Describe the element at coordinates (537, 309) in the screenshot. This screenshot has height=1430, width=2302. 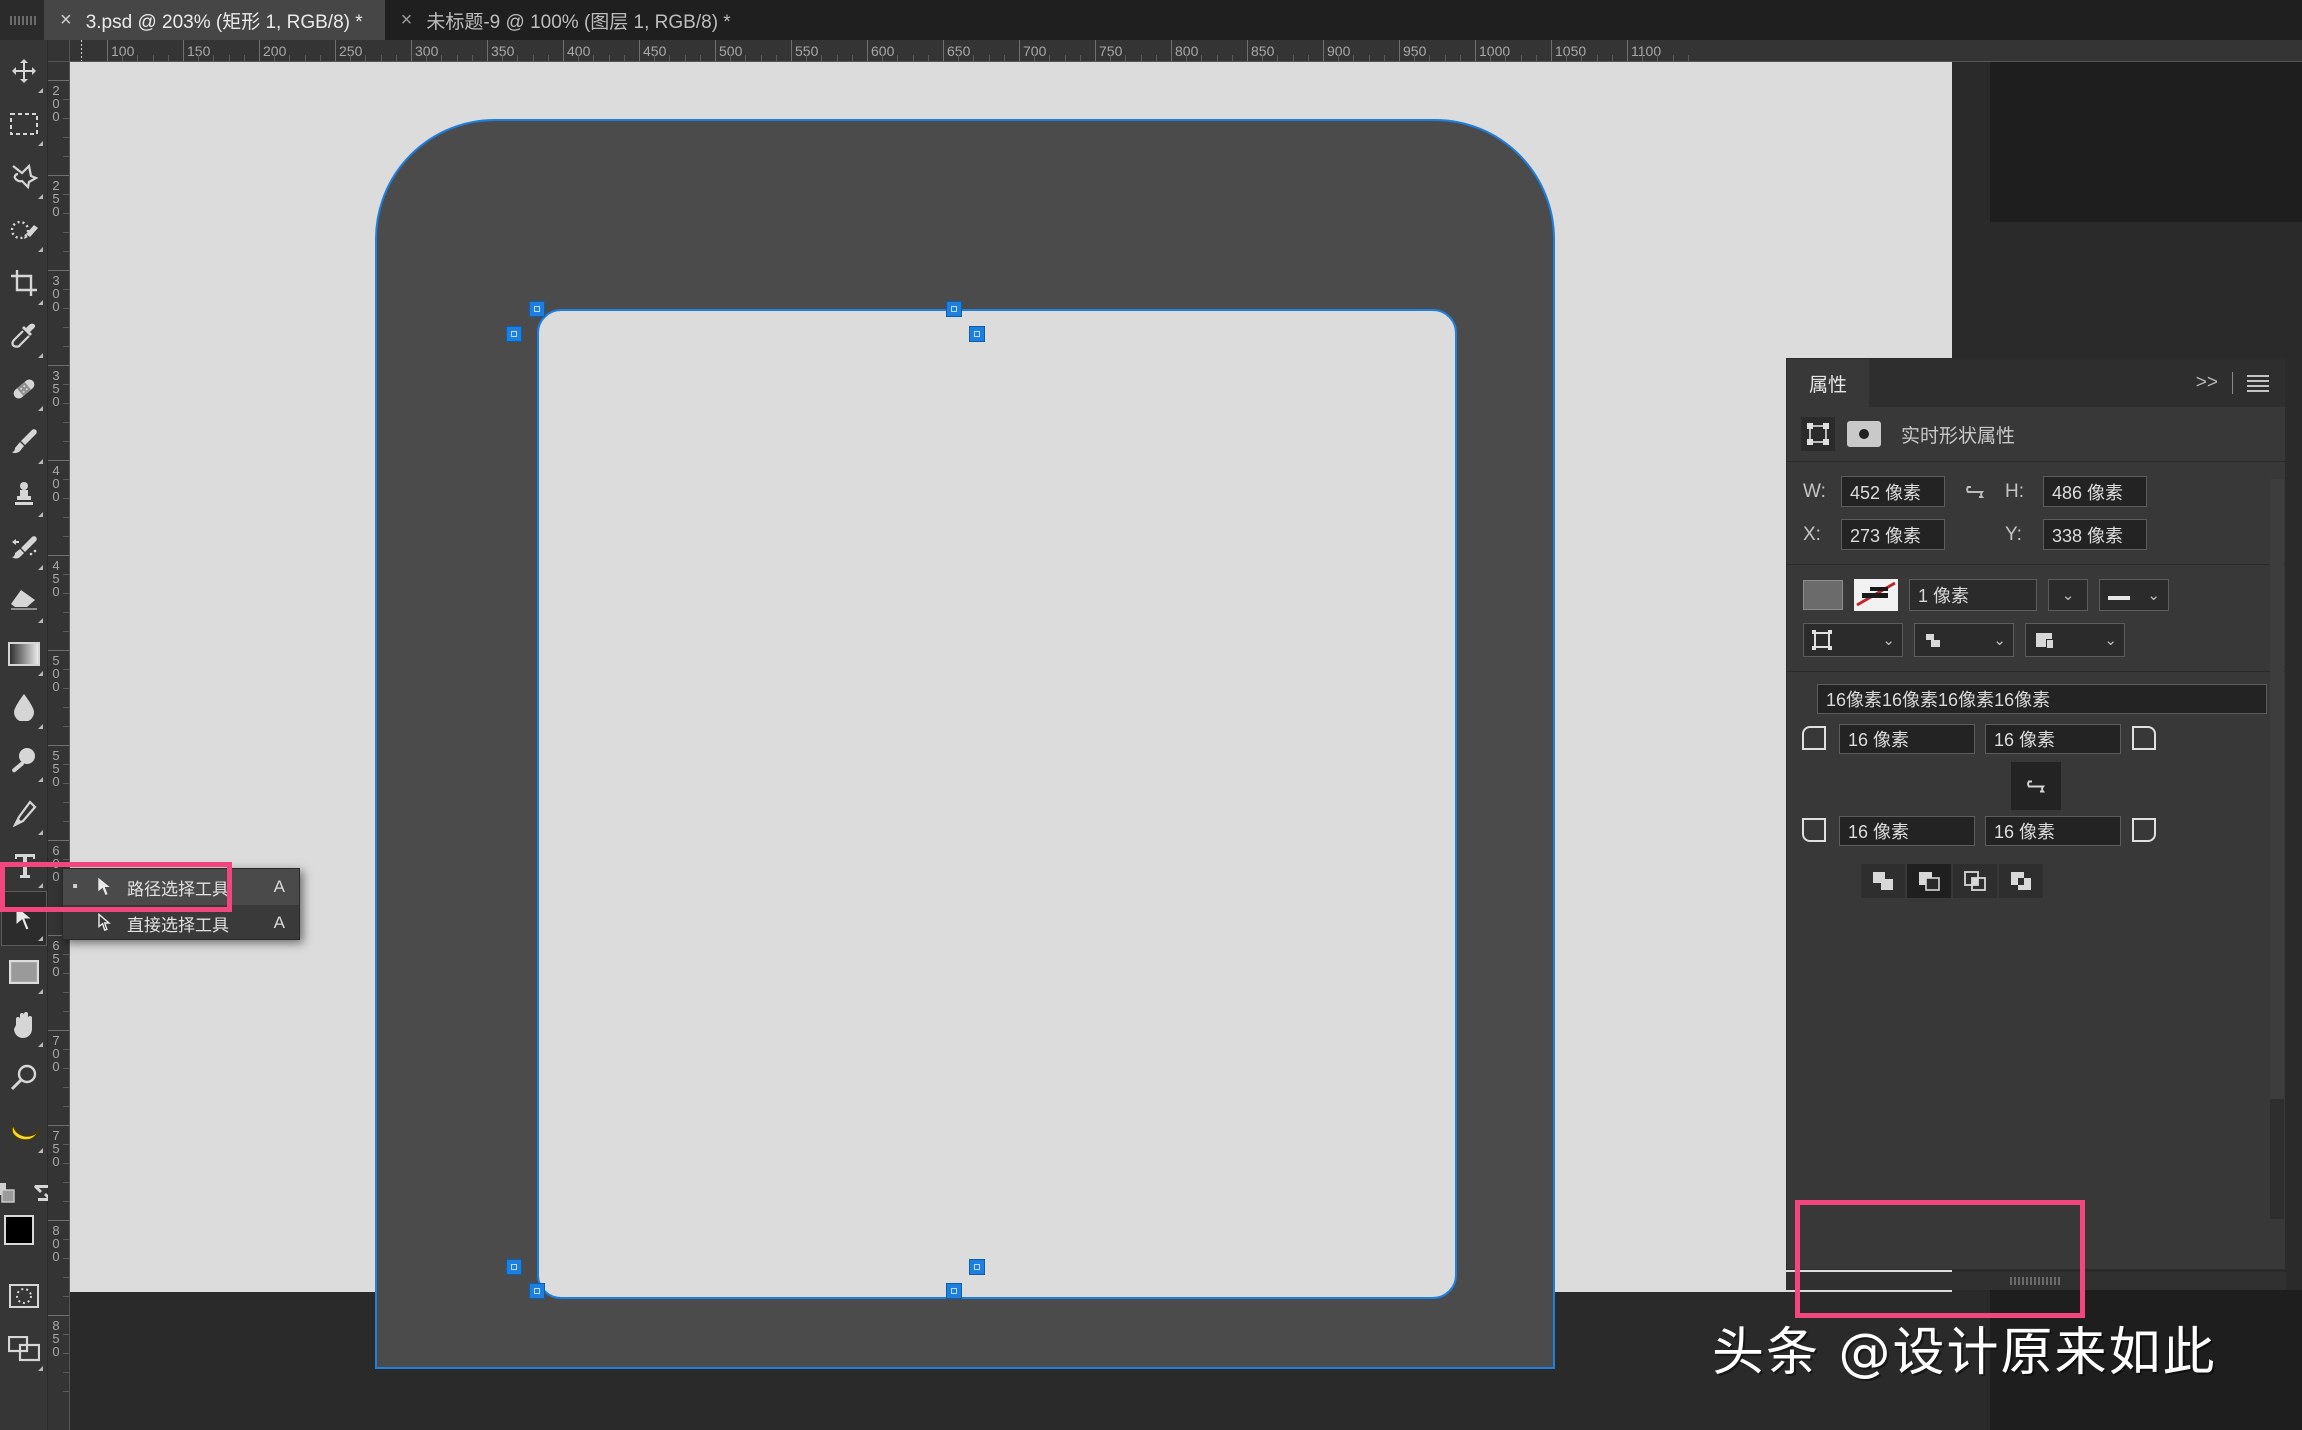
I see `anchor-handle-top-left` at that location.